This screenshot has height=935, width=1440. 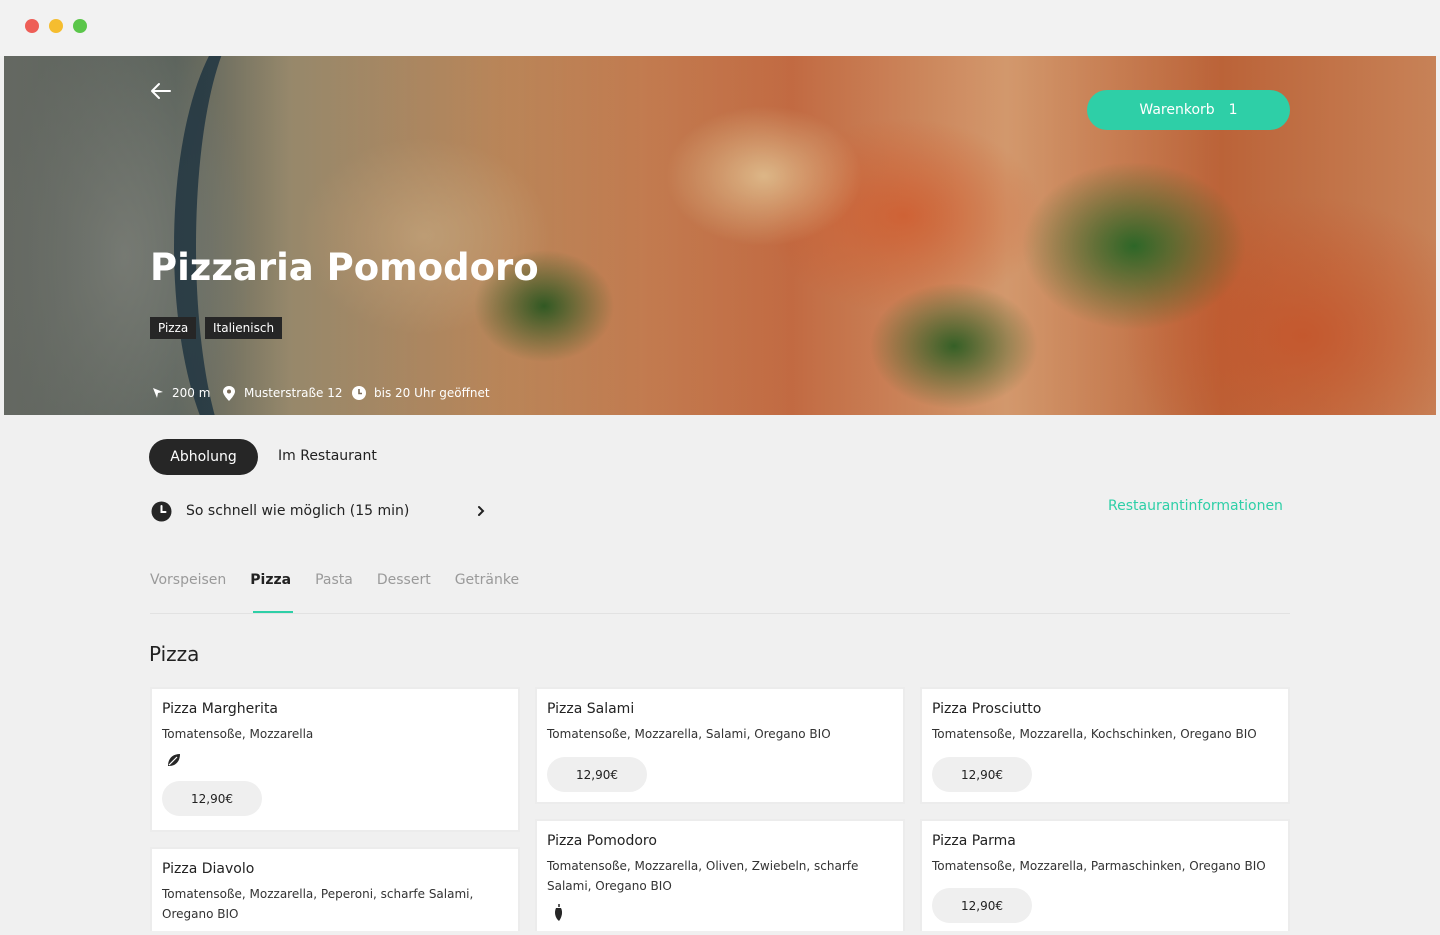 What do you see at coordinates (161, 91) in the screenshot?
I see `back-arrow-icon` at bounding box center [161, 91].